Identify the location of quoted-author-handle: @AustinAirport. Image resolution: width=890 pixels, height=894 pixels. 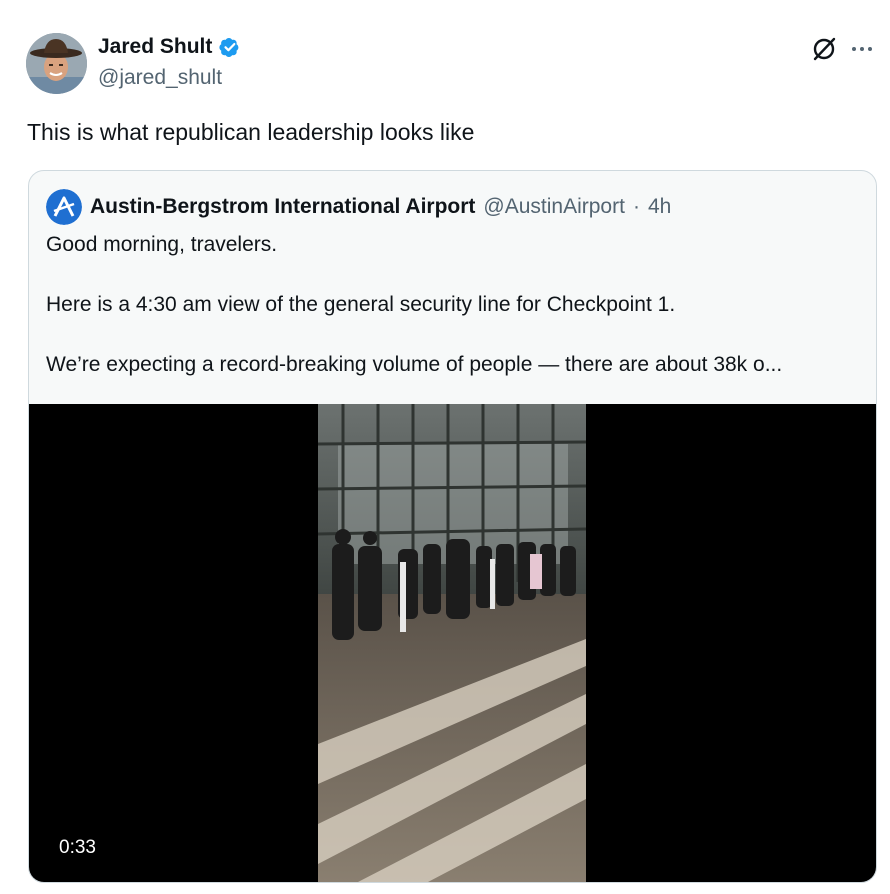
(554, 207).